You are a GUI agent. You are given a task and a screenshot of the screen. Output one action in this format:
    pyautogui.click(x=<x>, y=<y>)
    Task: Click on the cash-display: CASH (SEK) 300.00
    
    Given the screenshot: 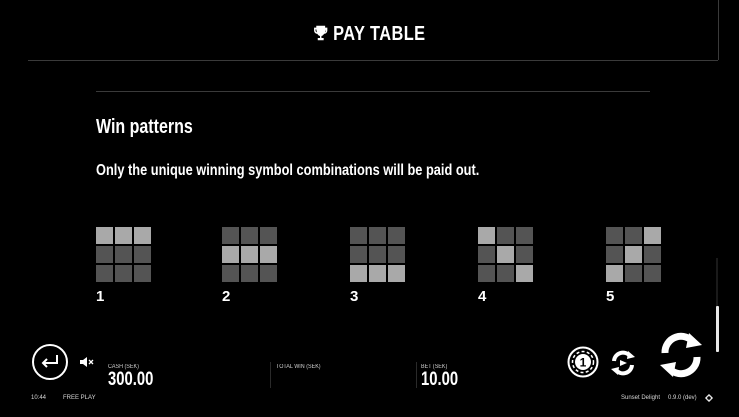 What is the action you would take?
    pyautogui.click(x=137, y=377)
    